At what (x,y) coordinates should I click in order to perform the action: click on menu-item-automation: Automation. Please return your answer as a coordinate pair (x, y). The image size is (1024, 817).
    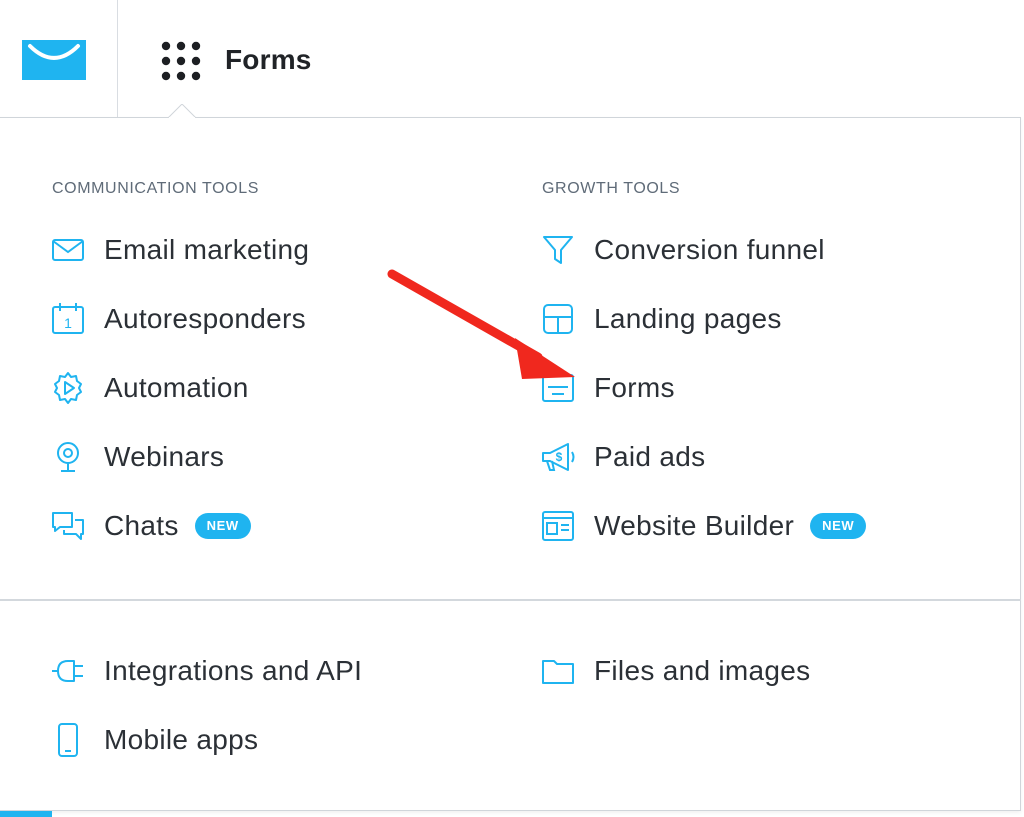
    Looking at the image, I should click on (149, 388).